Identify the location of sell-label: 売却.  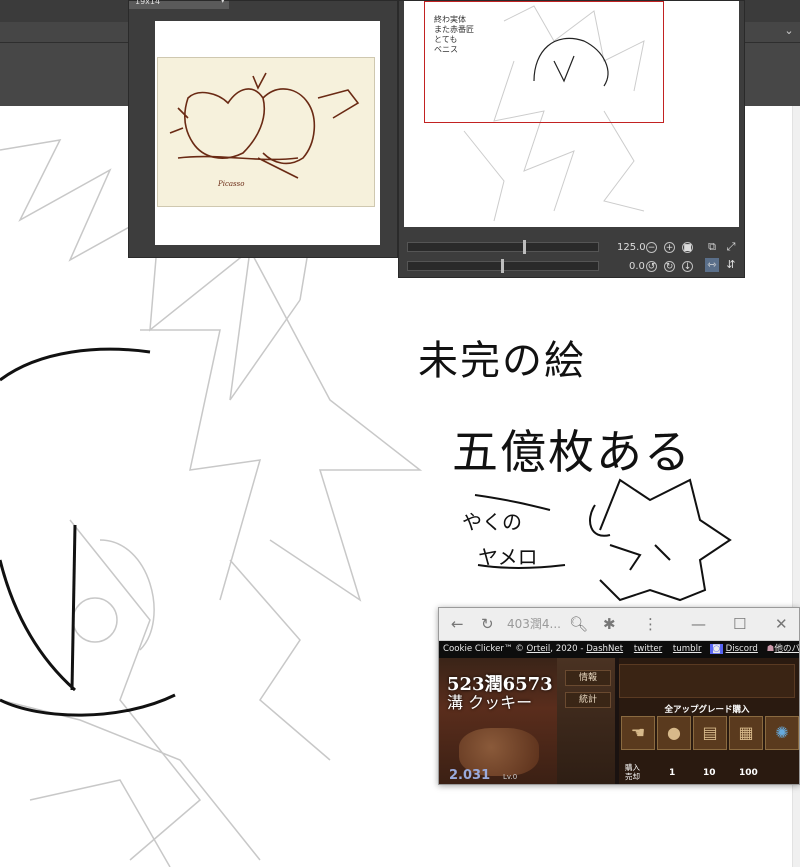
(632, 777).